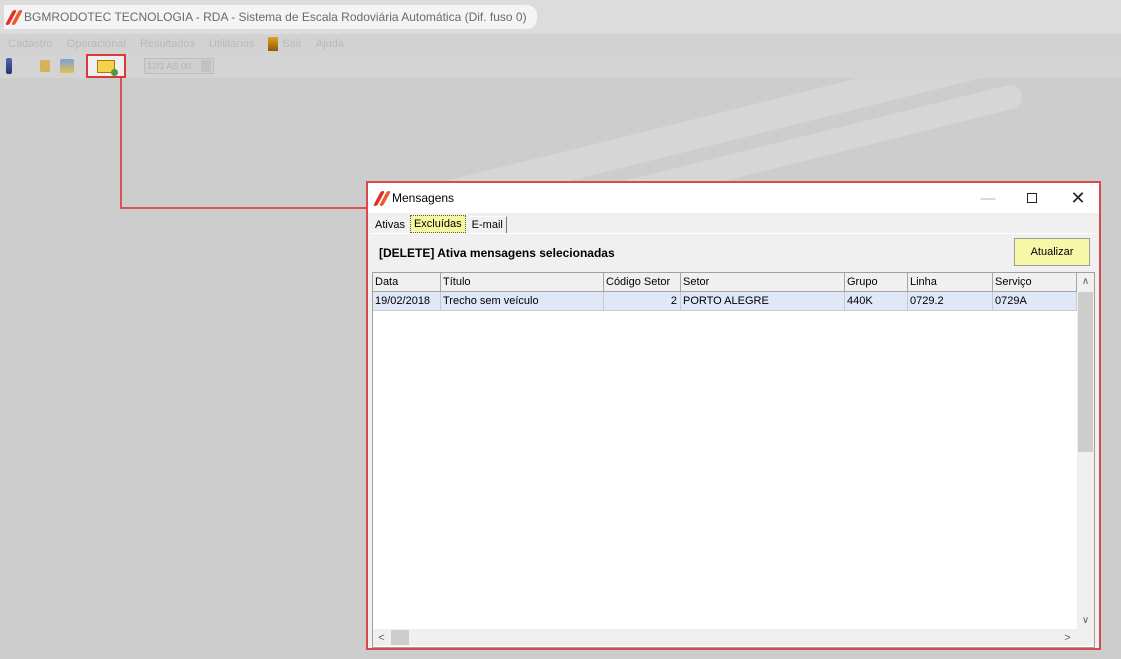 The height and width of the screenshot is (659, 1121). Describe the element at coordinates (876, 301) in the screenshot. I see `cell-grupo: 440K` at that location.